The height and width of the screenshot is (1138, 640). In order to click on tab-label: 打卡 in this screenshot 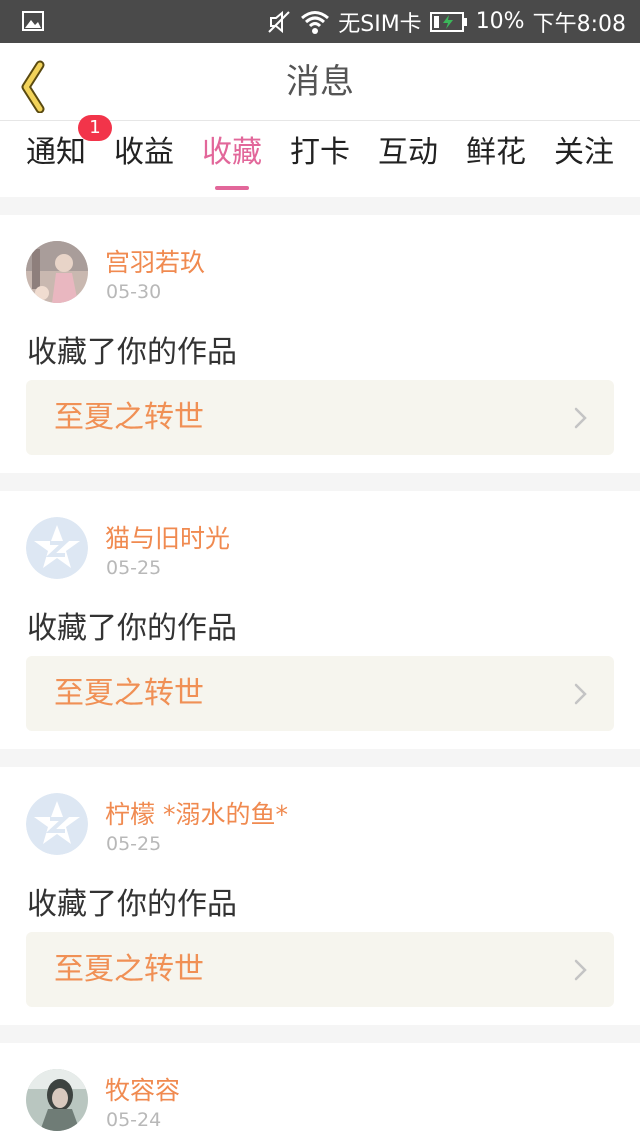, I will do `click(320, 152)`.